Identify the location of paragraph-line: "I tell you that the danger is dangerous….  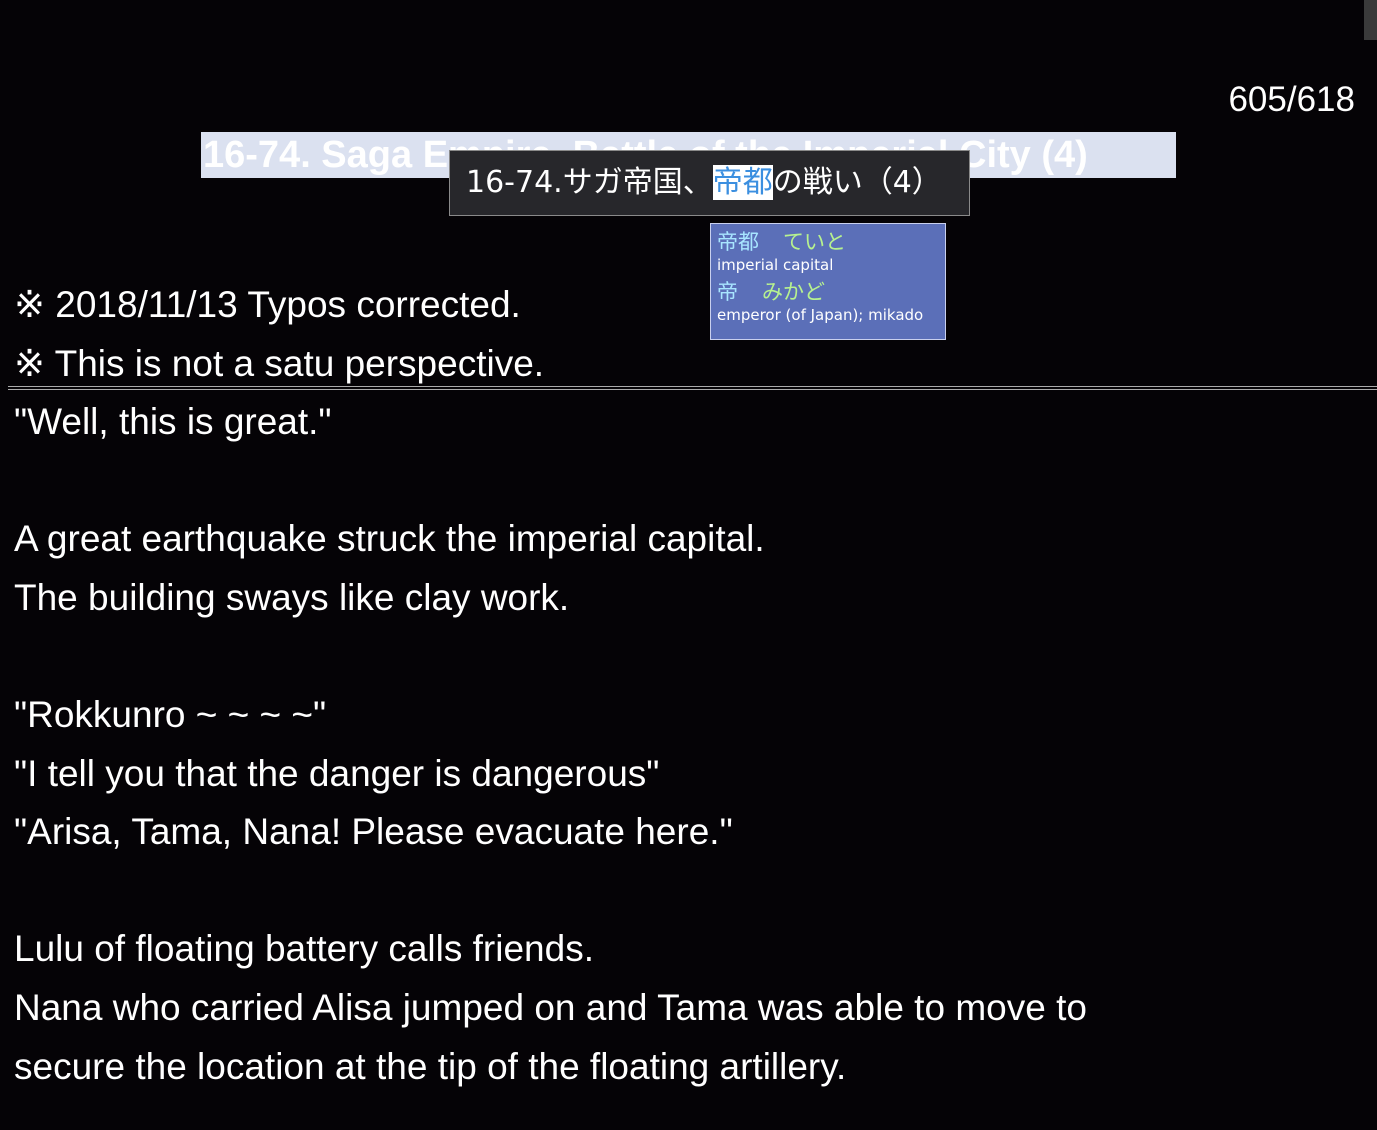
(337, 773).